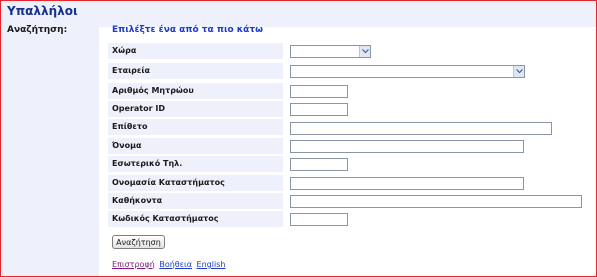  What do you see at coordinates (195, 219) in the screenshot?
I see `field-label-store-code: Κωδικός Καταστήματος` at bounding box center [195, 219].